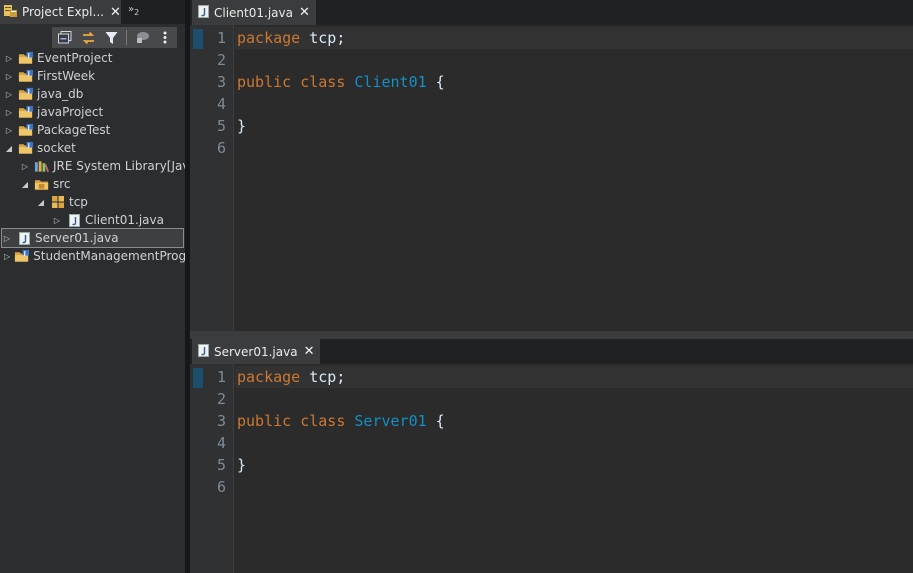  I want to click on link-with-editor-button, so click(88, 37).